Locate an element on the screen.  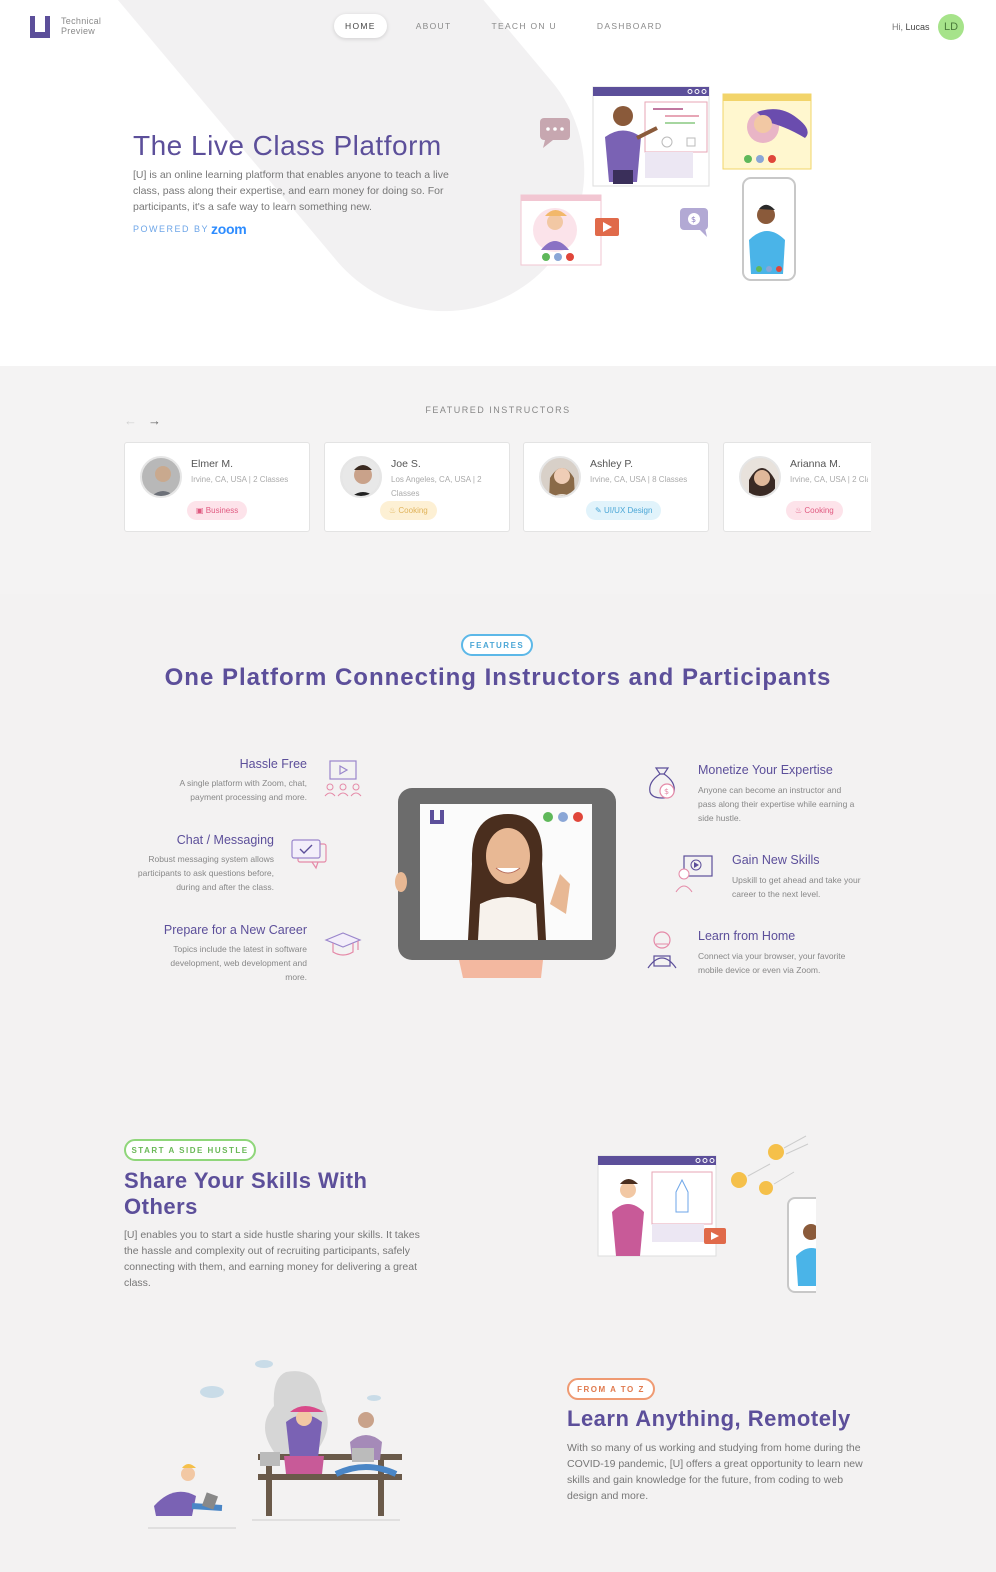
nav-dashboard: DASHBOARD is located at coordinates (630, 26).